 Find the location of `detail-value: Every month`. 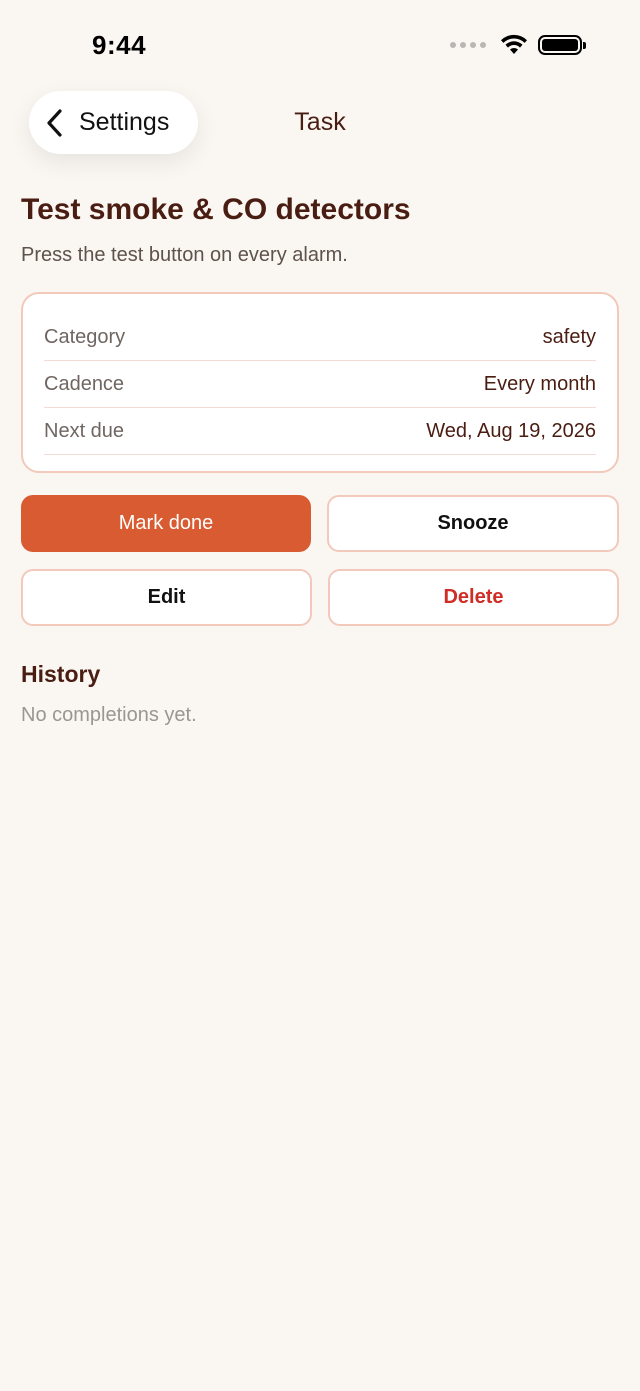

detail-value: Every month is located at coordinates (539, 383).